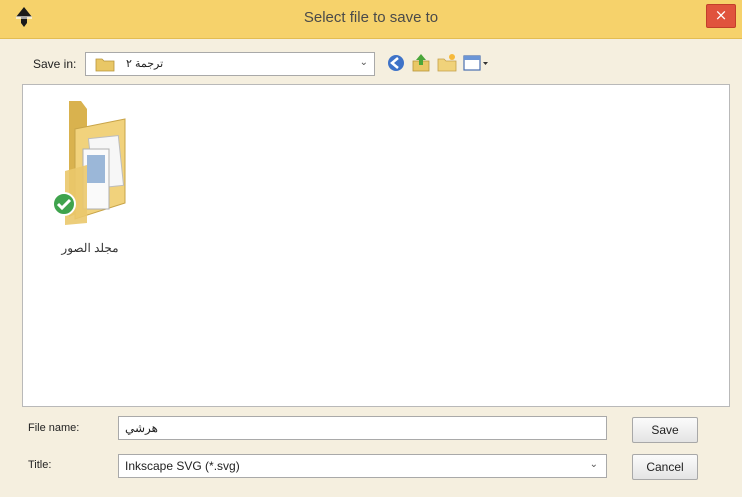  What do you see at coordinates (105, 65) in the screenshot?
I see `folder-icon` at bounding box center [105, 65].